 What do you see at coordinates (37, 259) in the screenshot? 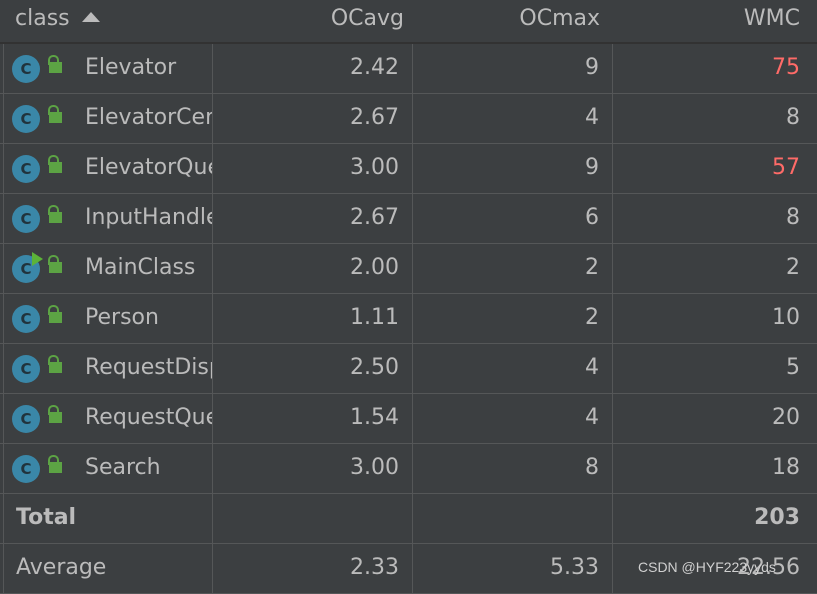
I see `run-triangle-icon` at bounding box center [37, 259].